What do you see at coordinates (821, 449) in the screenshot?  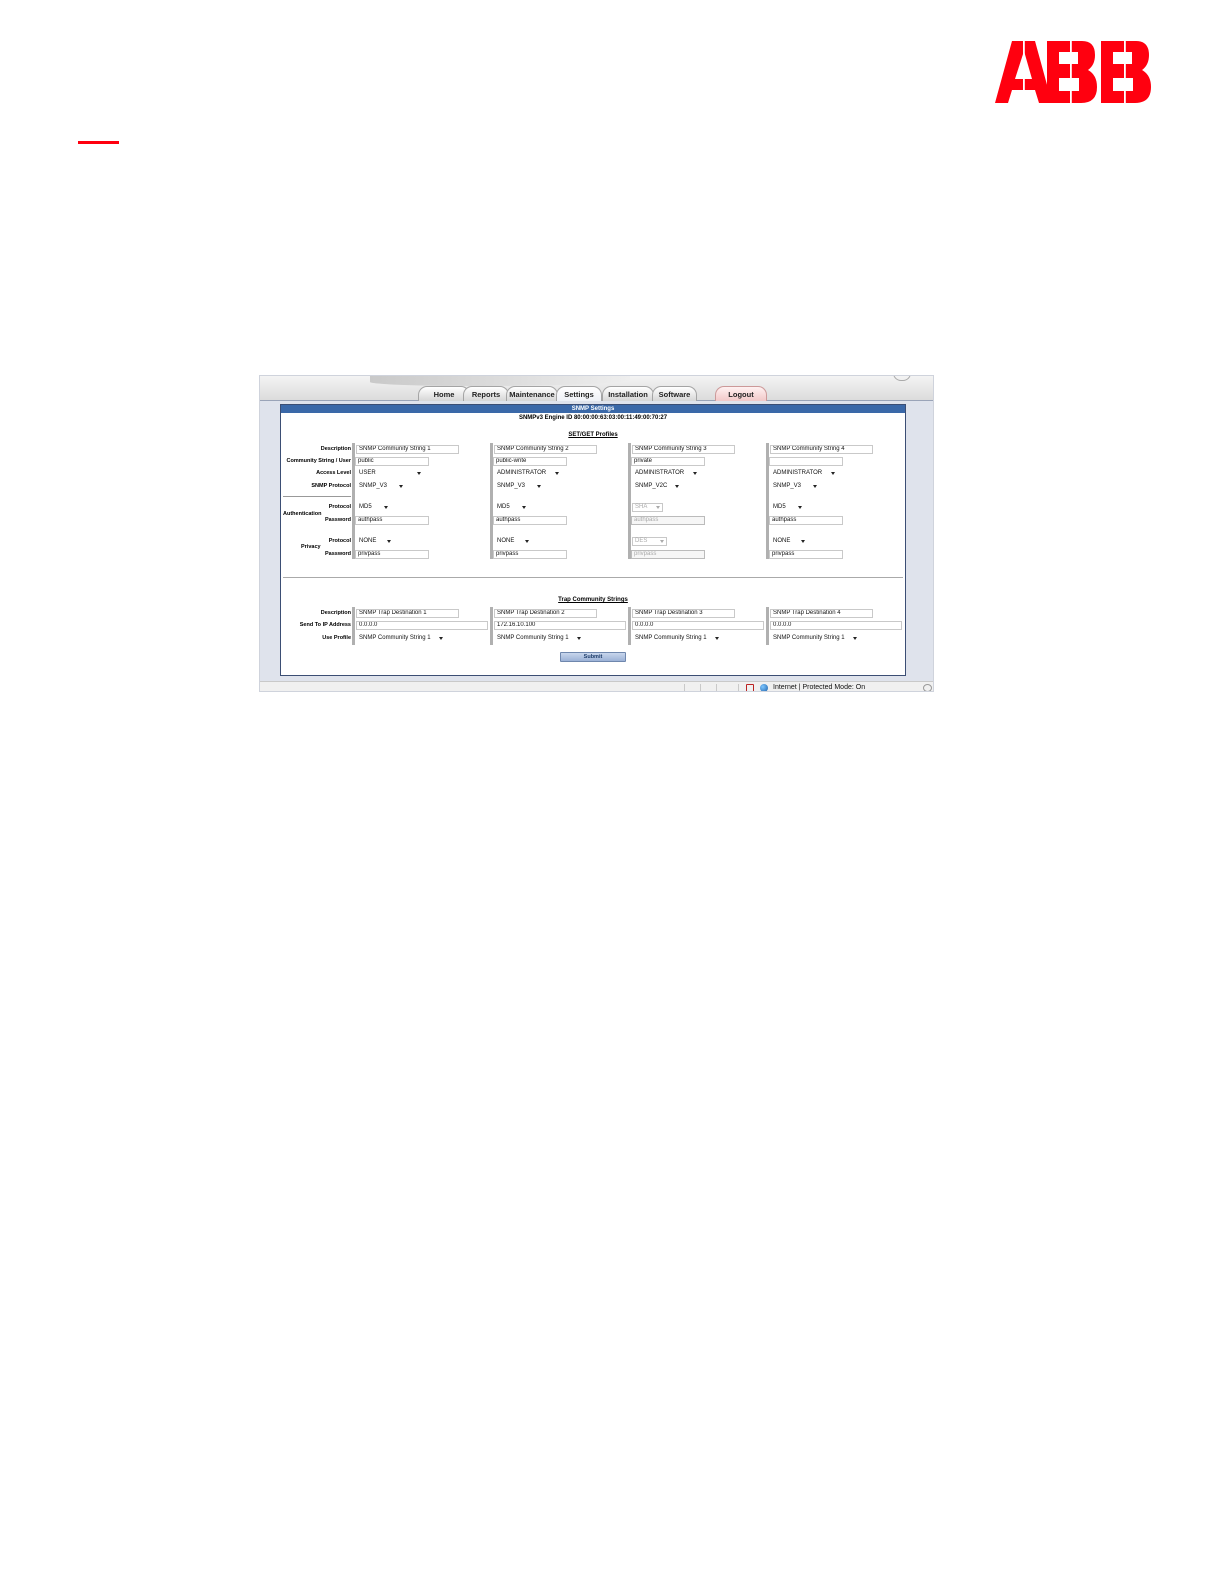 I see `profile-4-description: SNMP Community String 4` at bounding box center [821, 449].